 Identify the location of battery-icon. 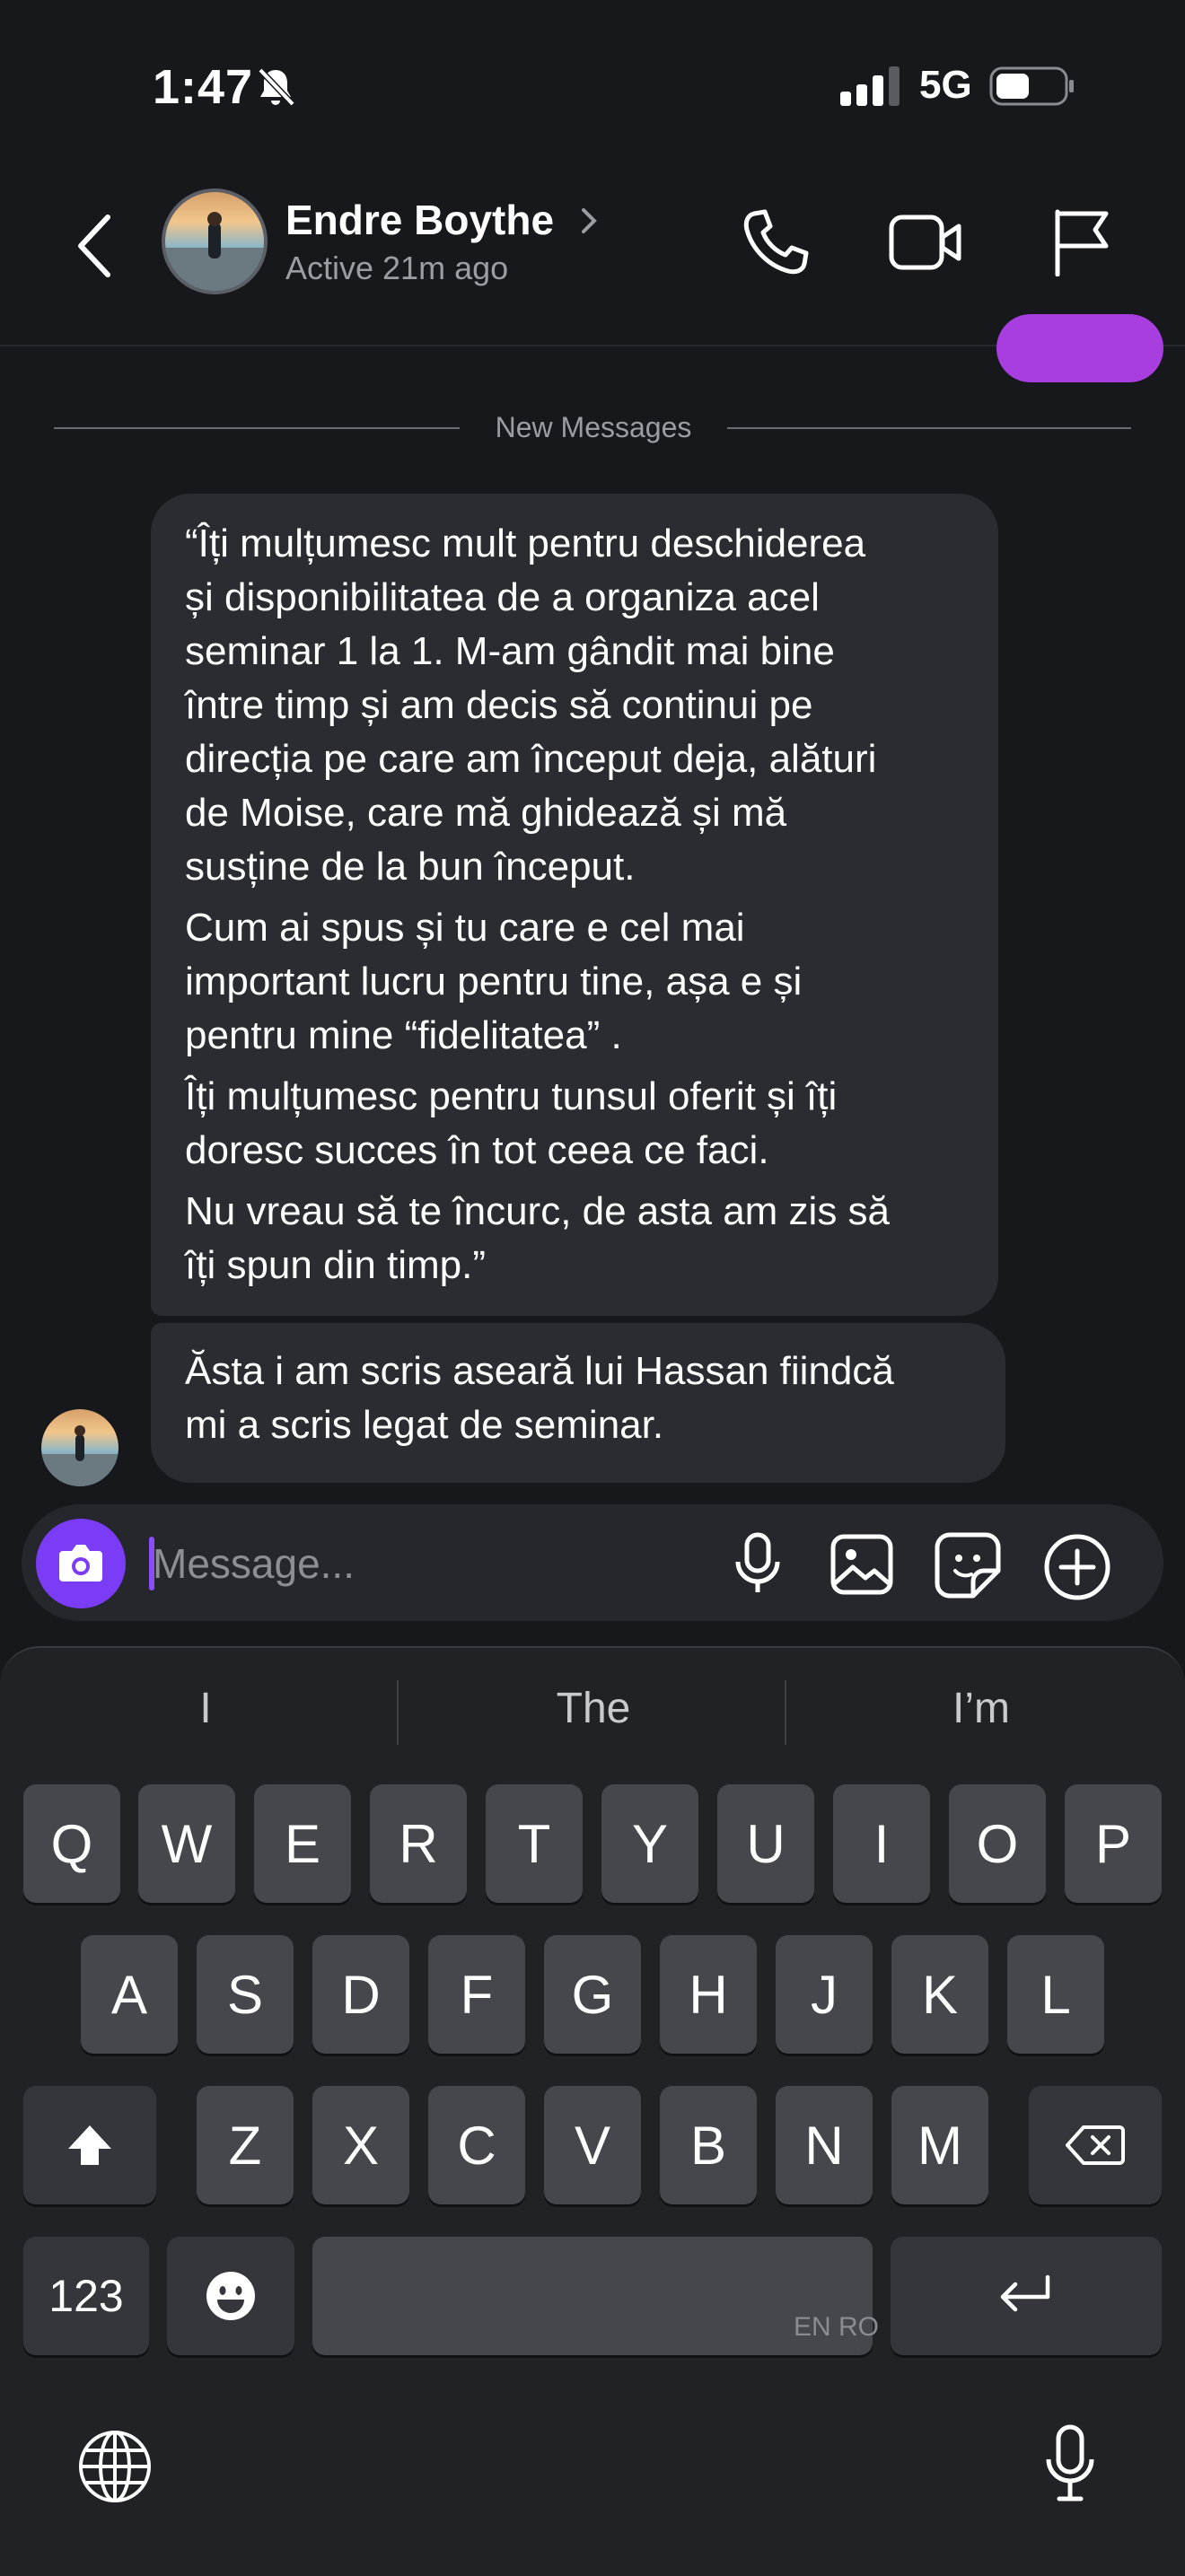
(1031, 86).